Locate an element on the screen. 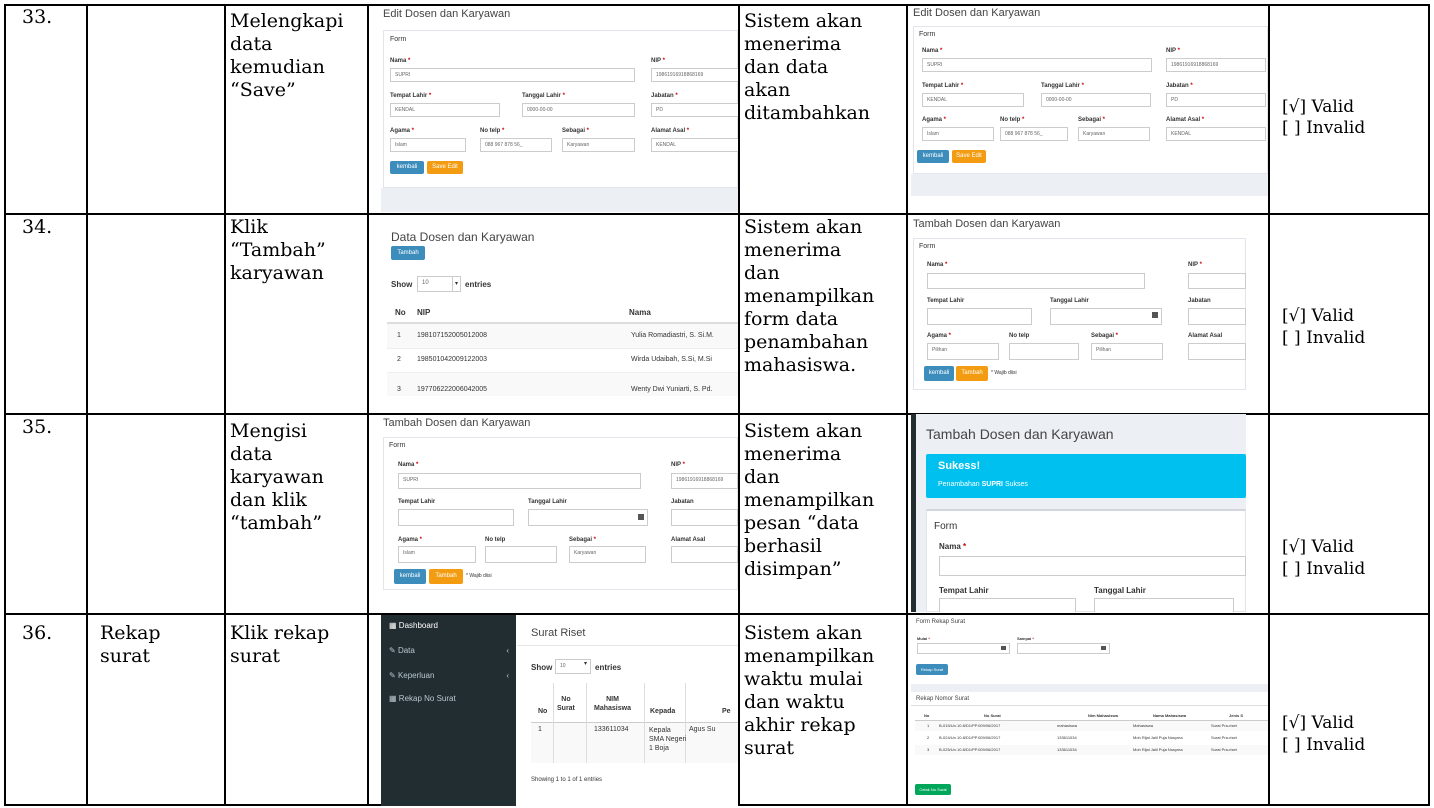 The width and height of the screenshot is (1434, 808). agama-select: Islam is located at coordinates (437, 554).